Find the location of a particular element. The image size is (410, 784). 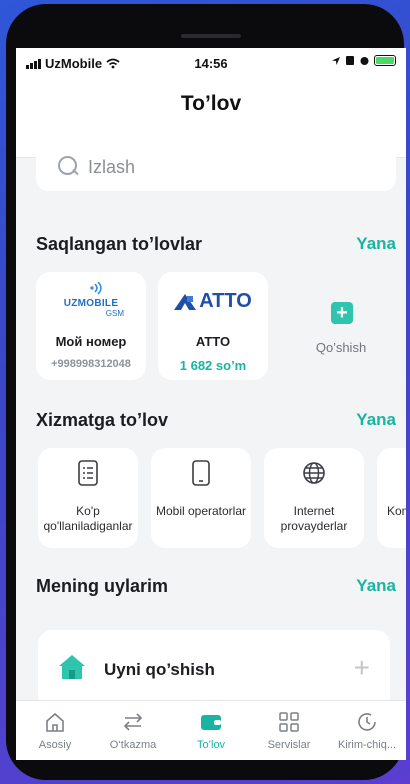

add-saved-payment-button: + Qo’shish is located at coordinates (341, 326).